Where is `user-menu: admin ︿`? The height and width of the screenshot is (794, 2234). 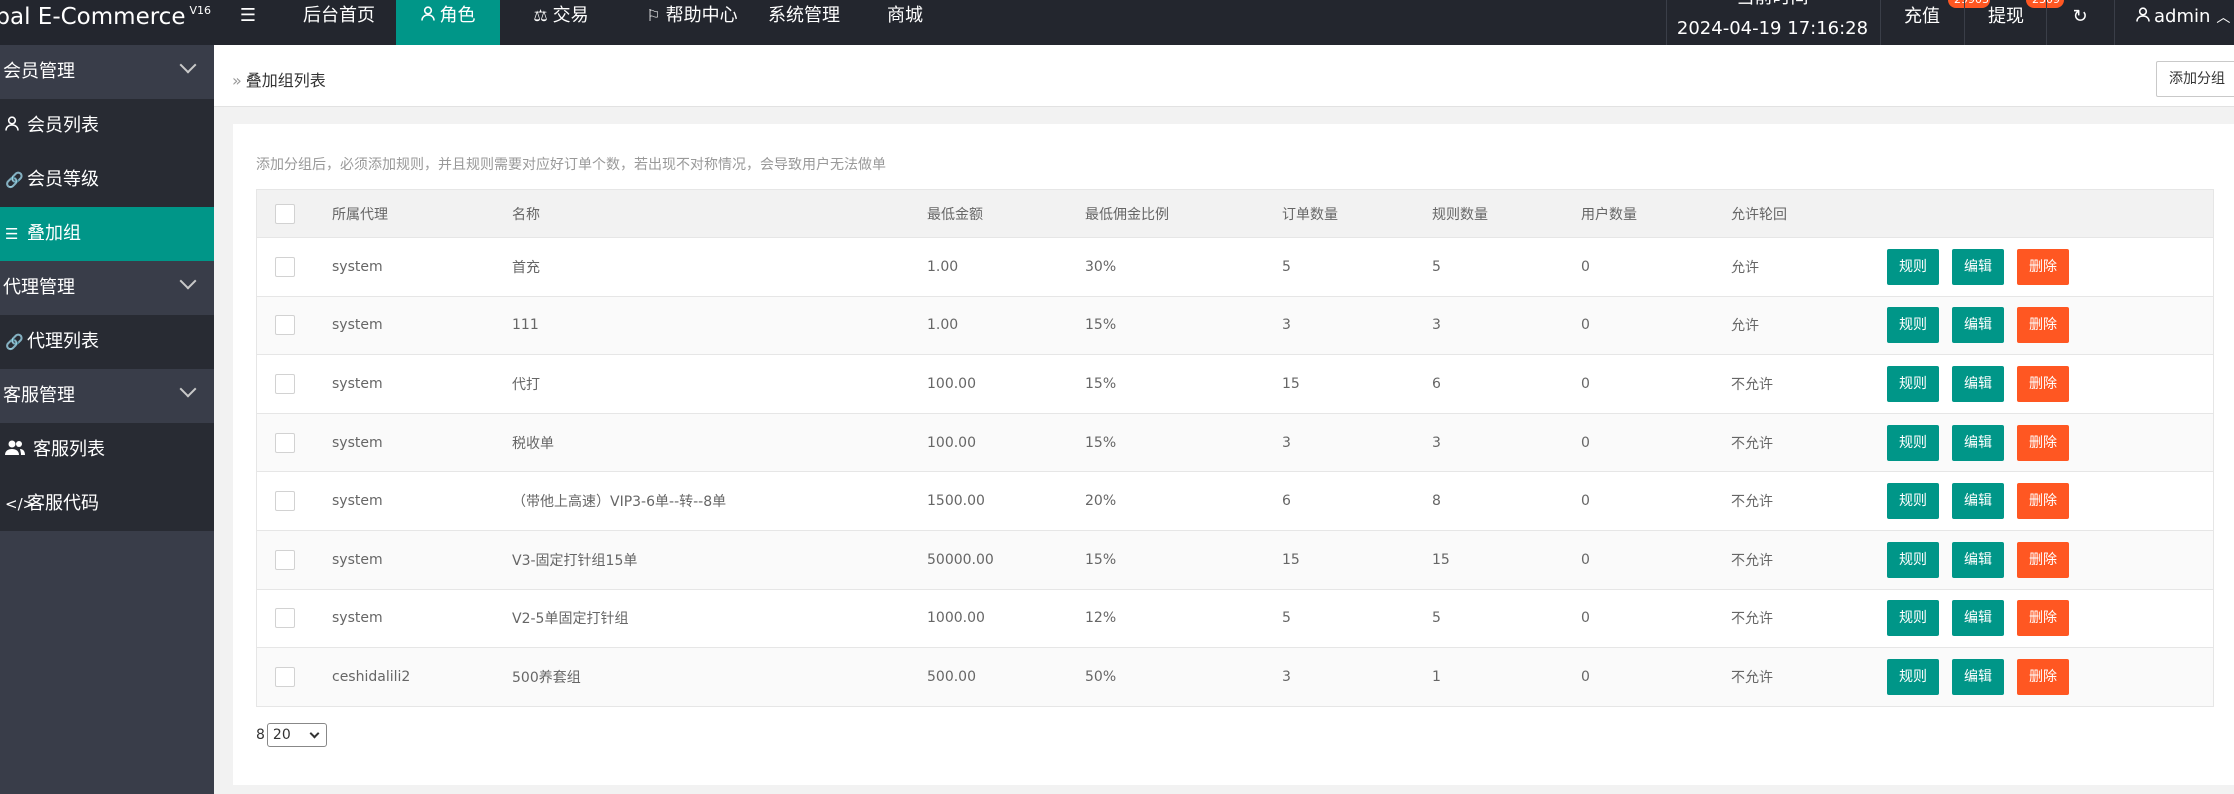 user-menu: admin ︿ is located at coordinates (2185, 22).